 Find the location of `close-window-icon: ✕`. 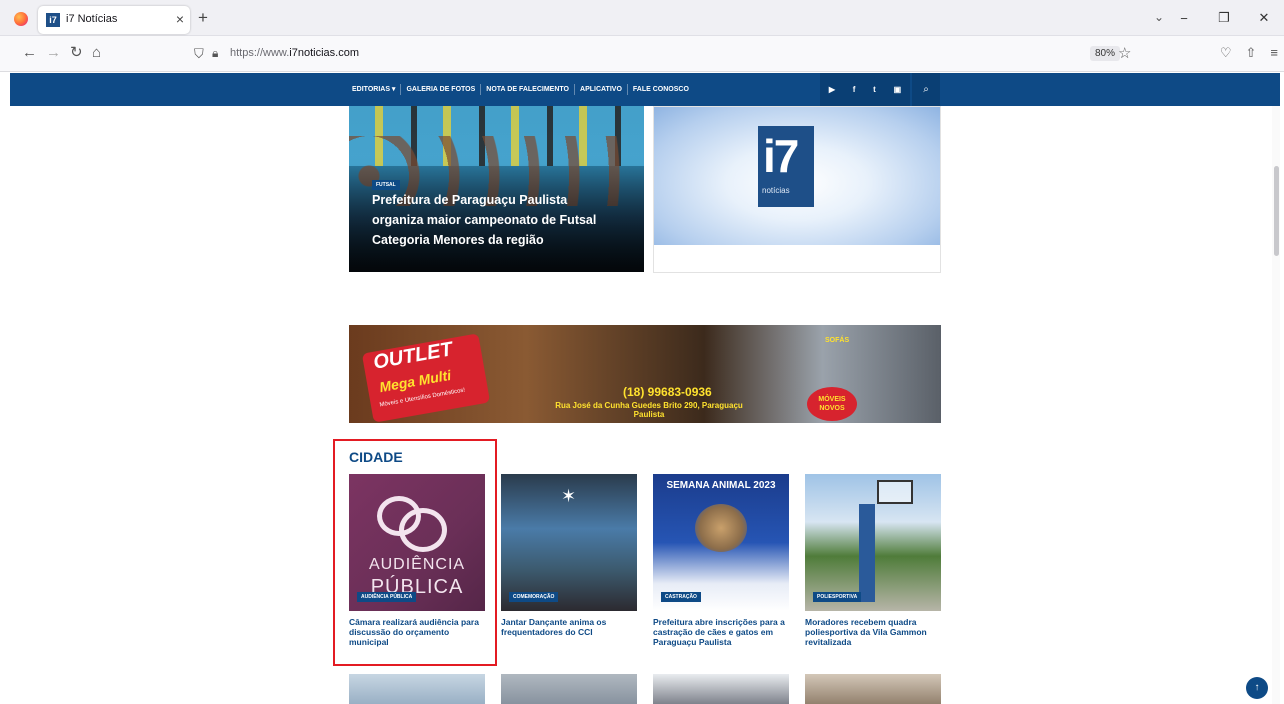

close-window-icon: ✕ is located at coordinates (1264, 18).